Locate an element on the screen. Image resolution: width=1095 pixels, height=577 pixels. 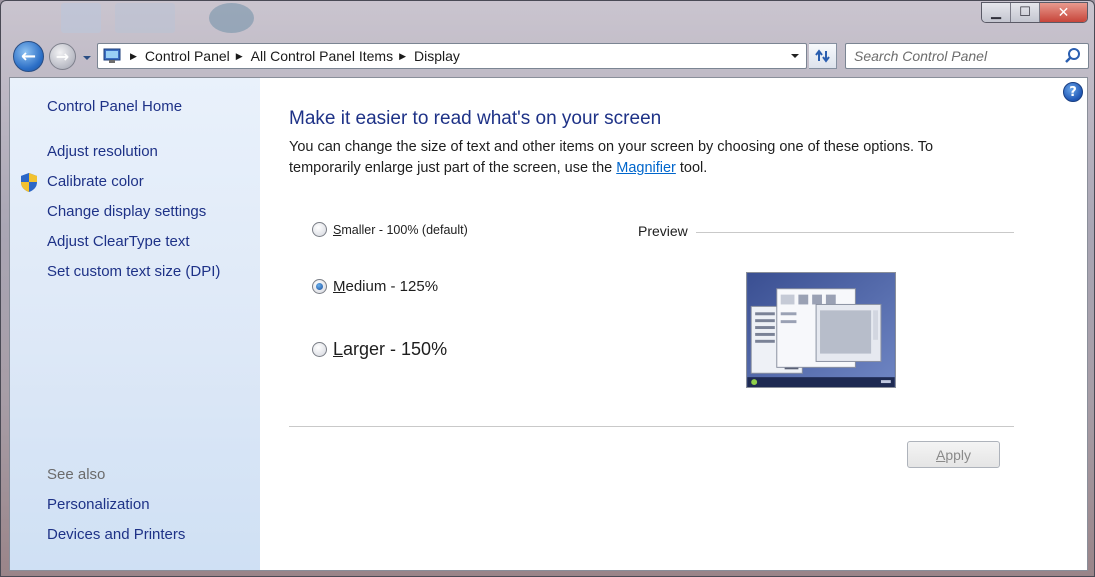
option-smaller: Smaller - 100% (default) is located at coordinates (390, 229).